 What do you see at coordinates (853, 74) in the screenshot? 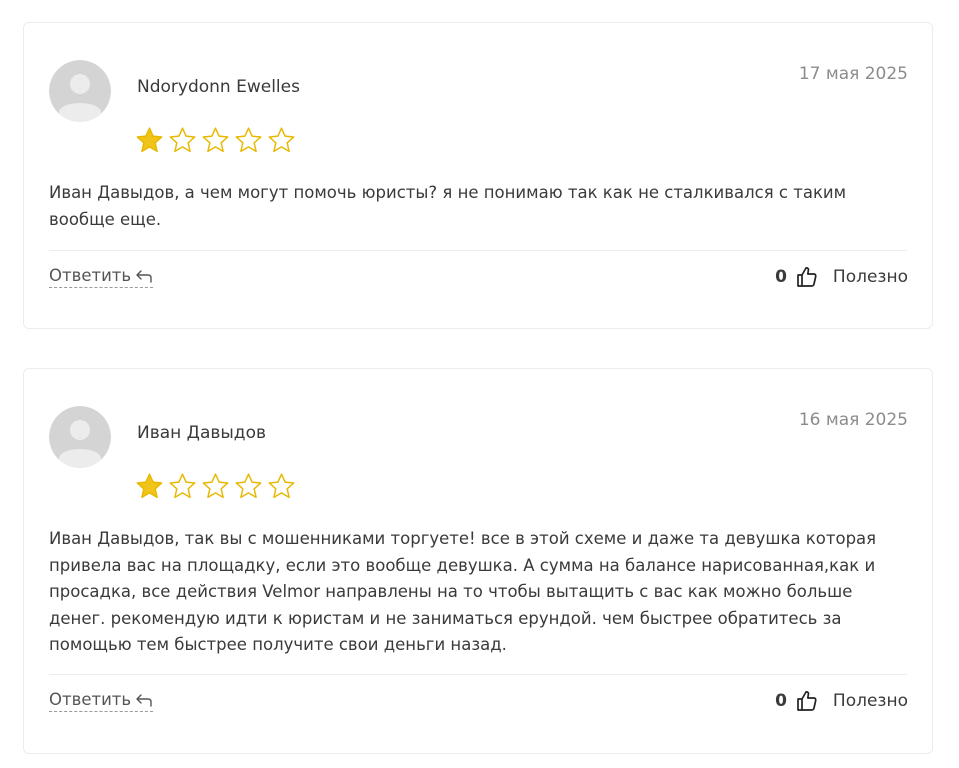
I see `review-date: 17 мая 2025` at bounding box center [853, 74].